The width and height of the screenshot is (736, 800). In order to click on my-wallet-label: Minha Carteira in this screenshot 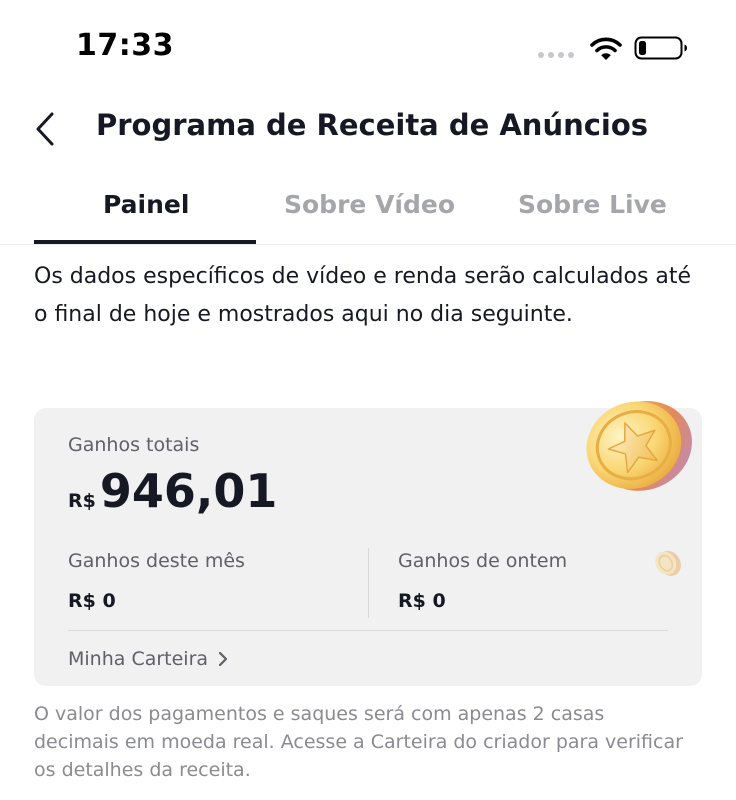, I will do `click(138, 659)`.